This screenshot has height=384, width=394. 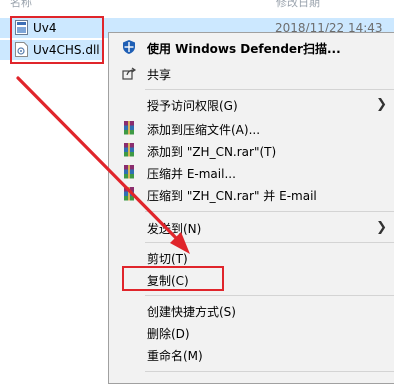 What do you see at coordinates (192, 106) in the screenshot?
I see `menu-item-label: 授予访问权限(G)` at bounding box center [192, 106].